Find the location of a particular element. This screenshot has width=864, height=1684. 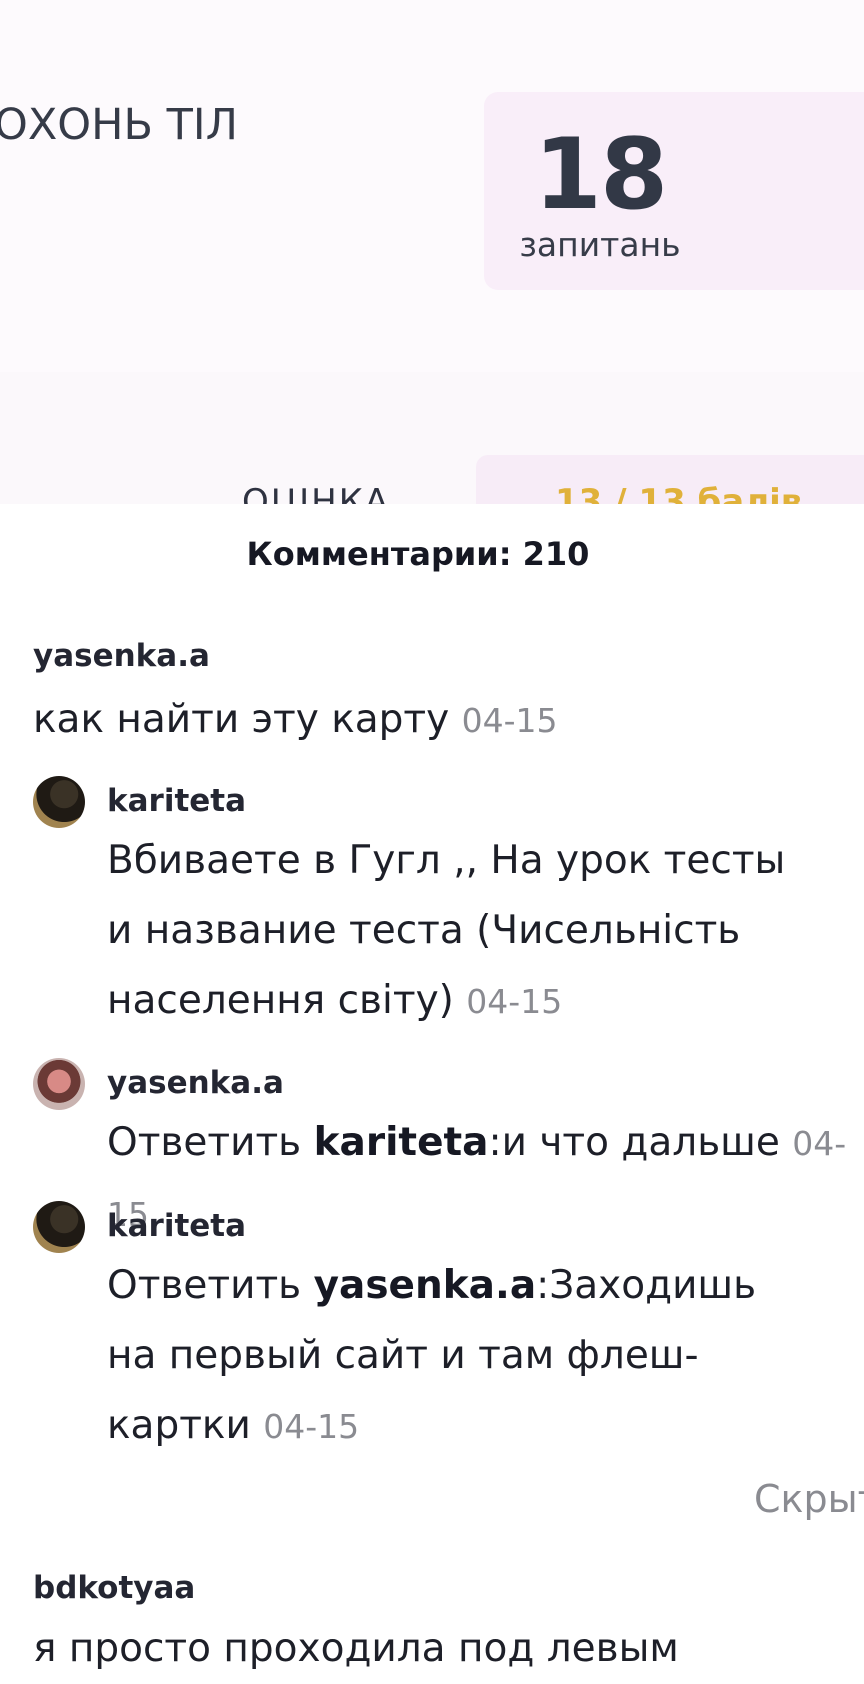

comment-item: yasenka.a is located at coordinates (121, 656).